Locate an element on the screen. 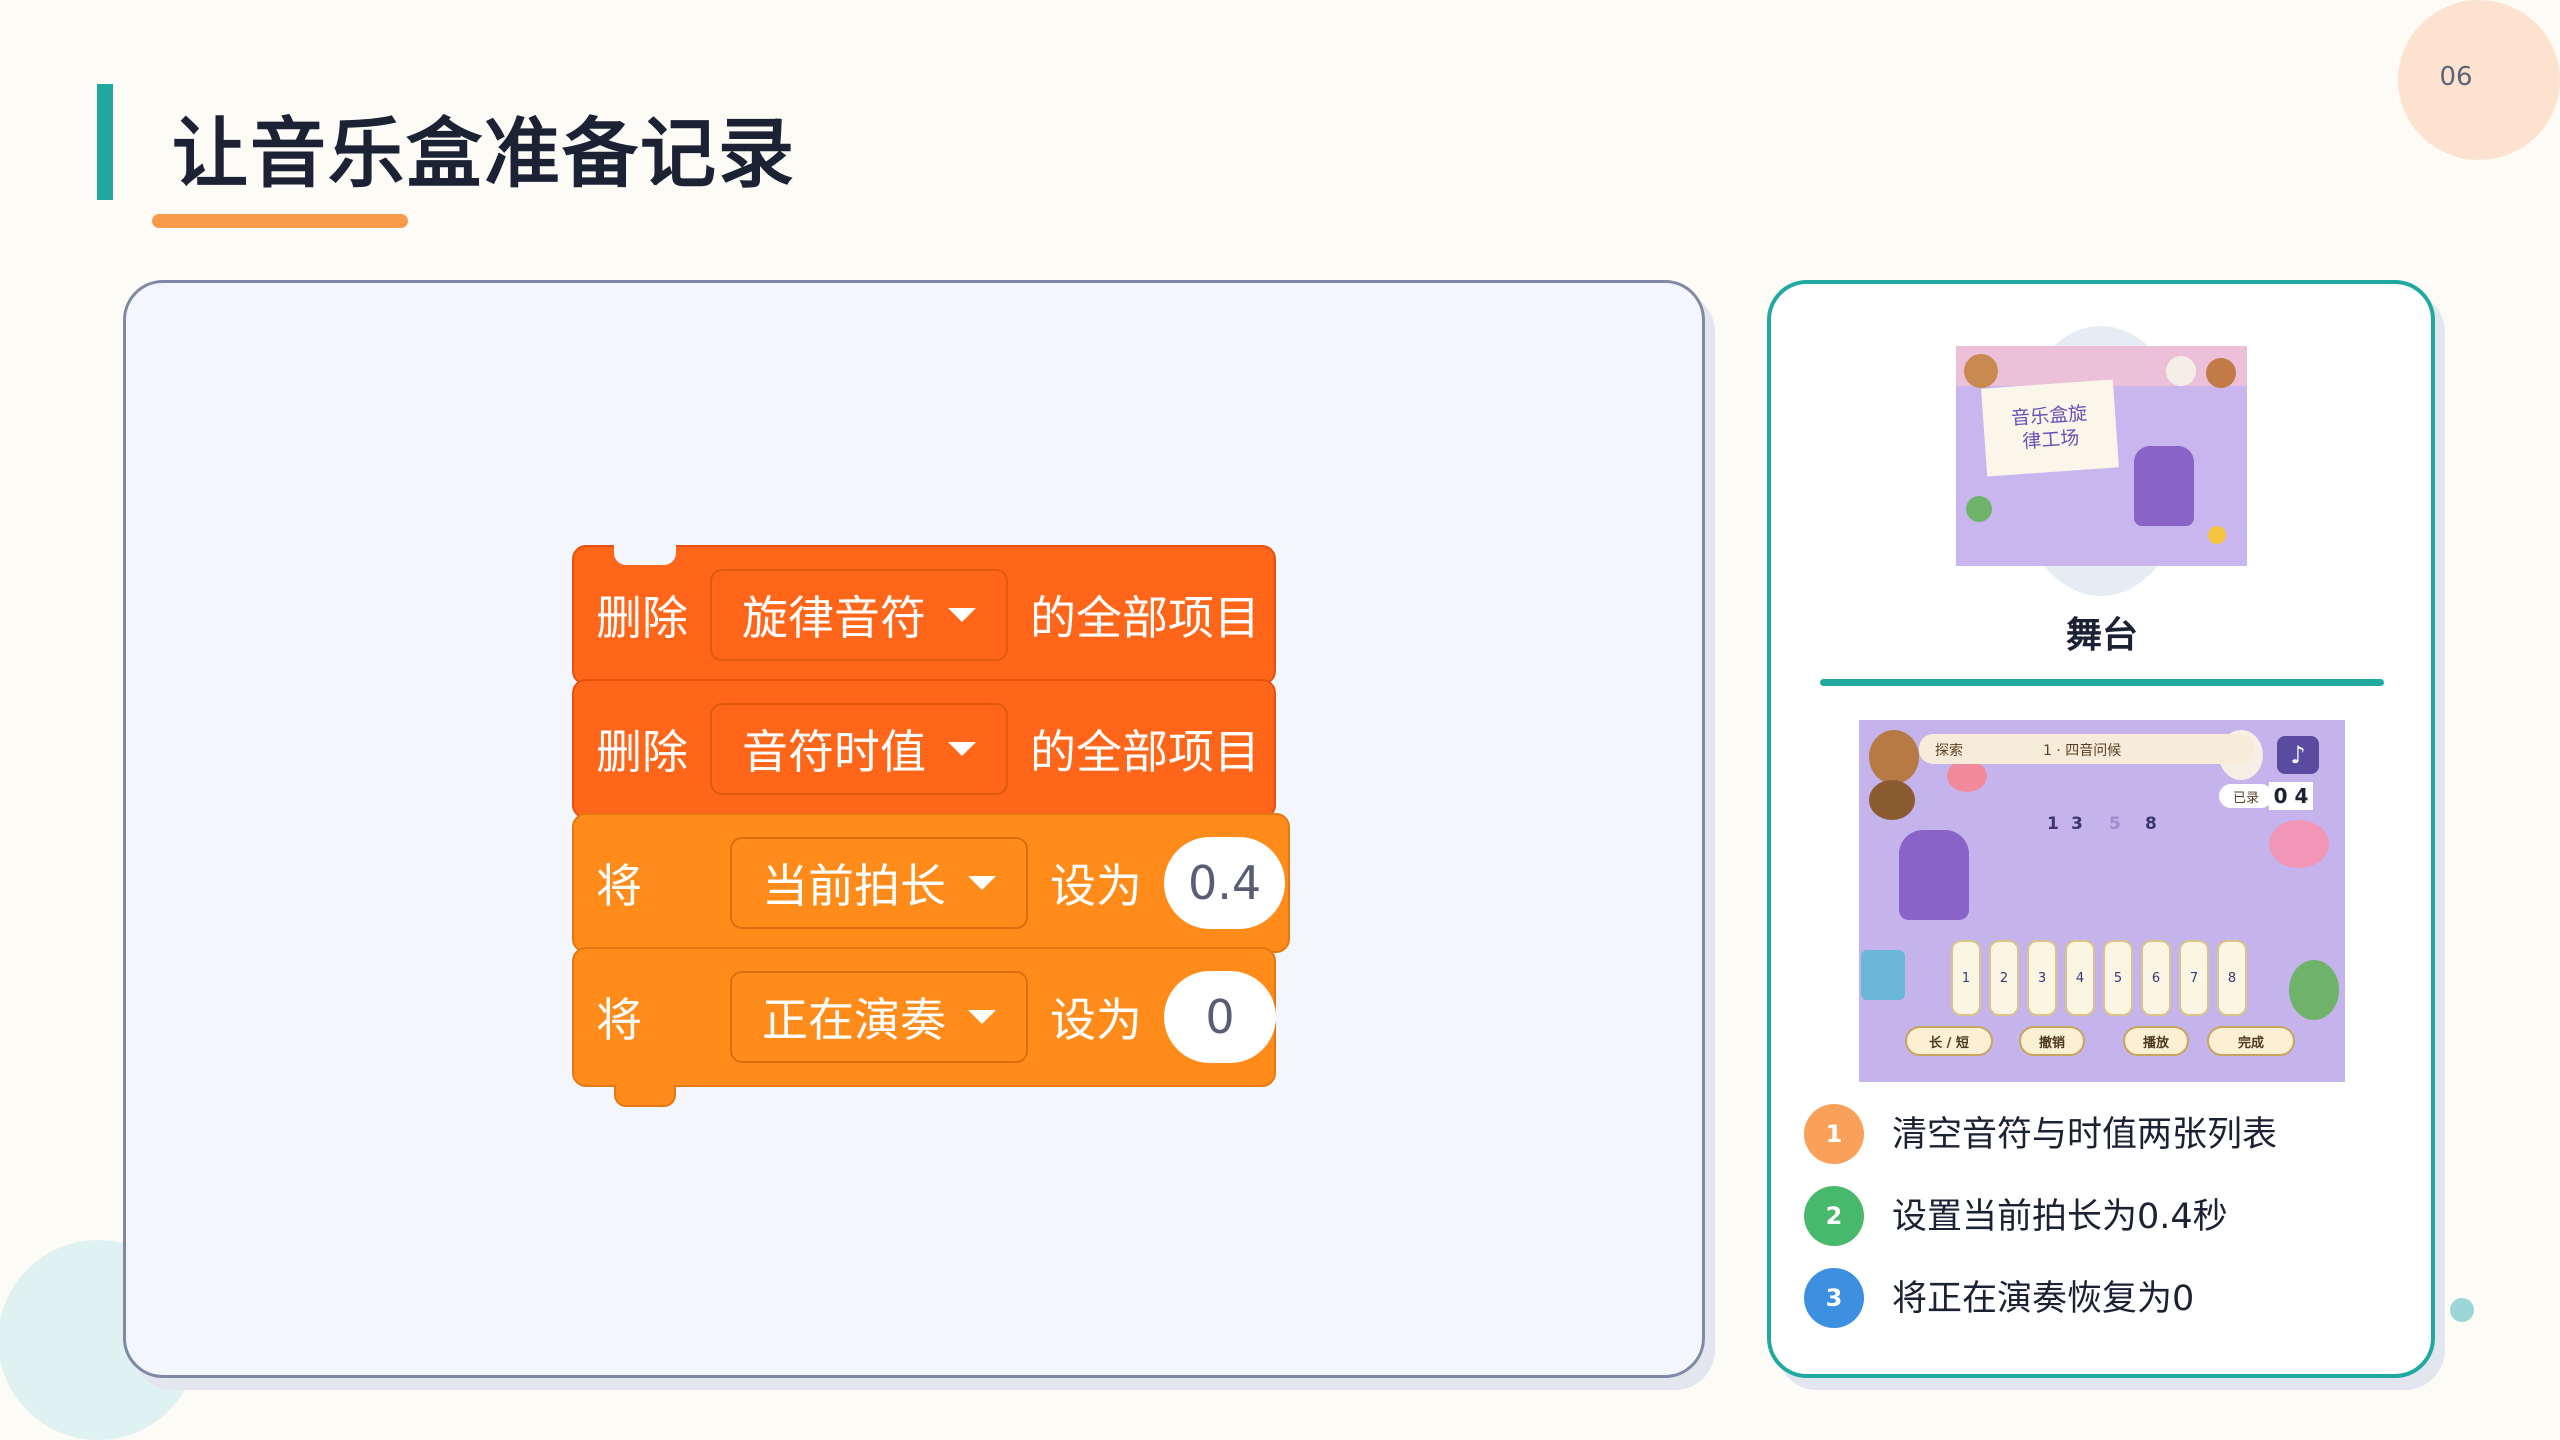  dropdown-value: 当前拍长 is located at coordinates (854, 886).